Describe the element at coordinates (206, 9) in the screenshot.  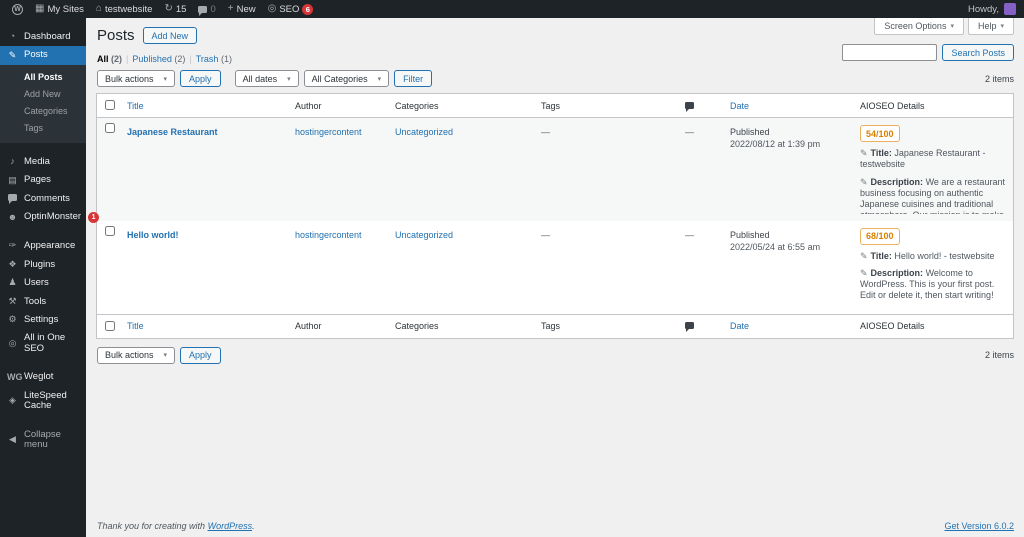
I see `comments-menu: 0` at that location.